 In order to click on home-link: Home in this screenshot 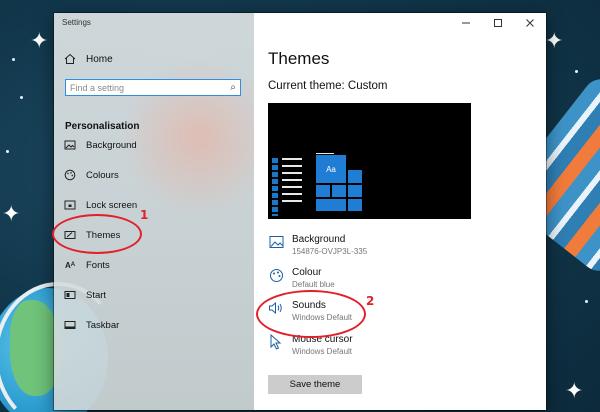, I will do `click(88, 59)`.